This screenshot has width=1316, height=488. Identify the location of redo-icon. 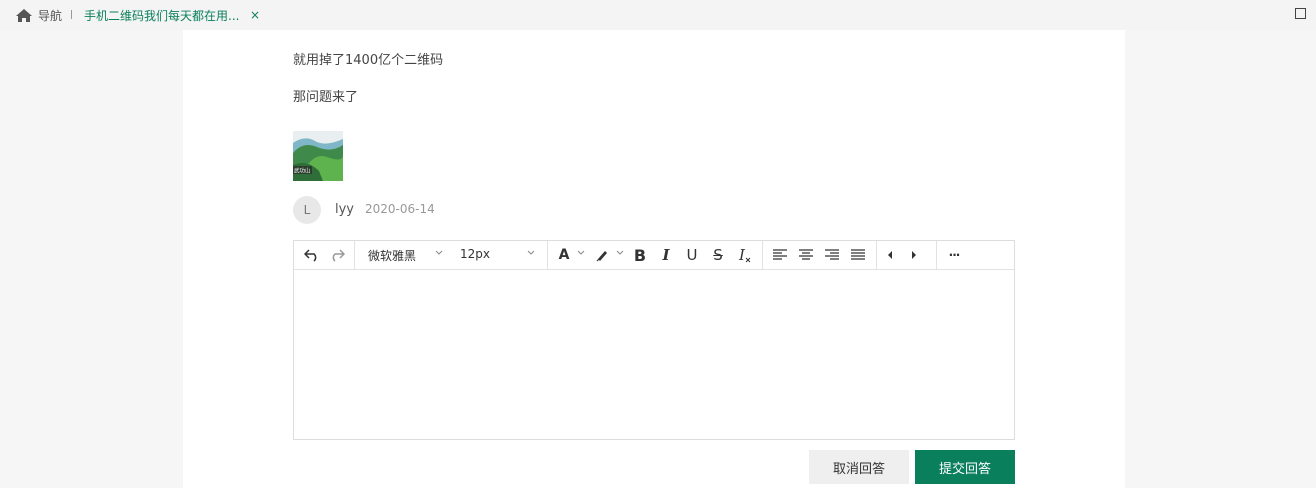
(337, 255).